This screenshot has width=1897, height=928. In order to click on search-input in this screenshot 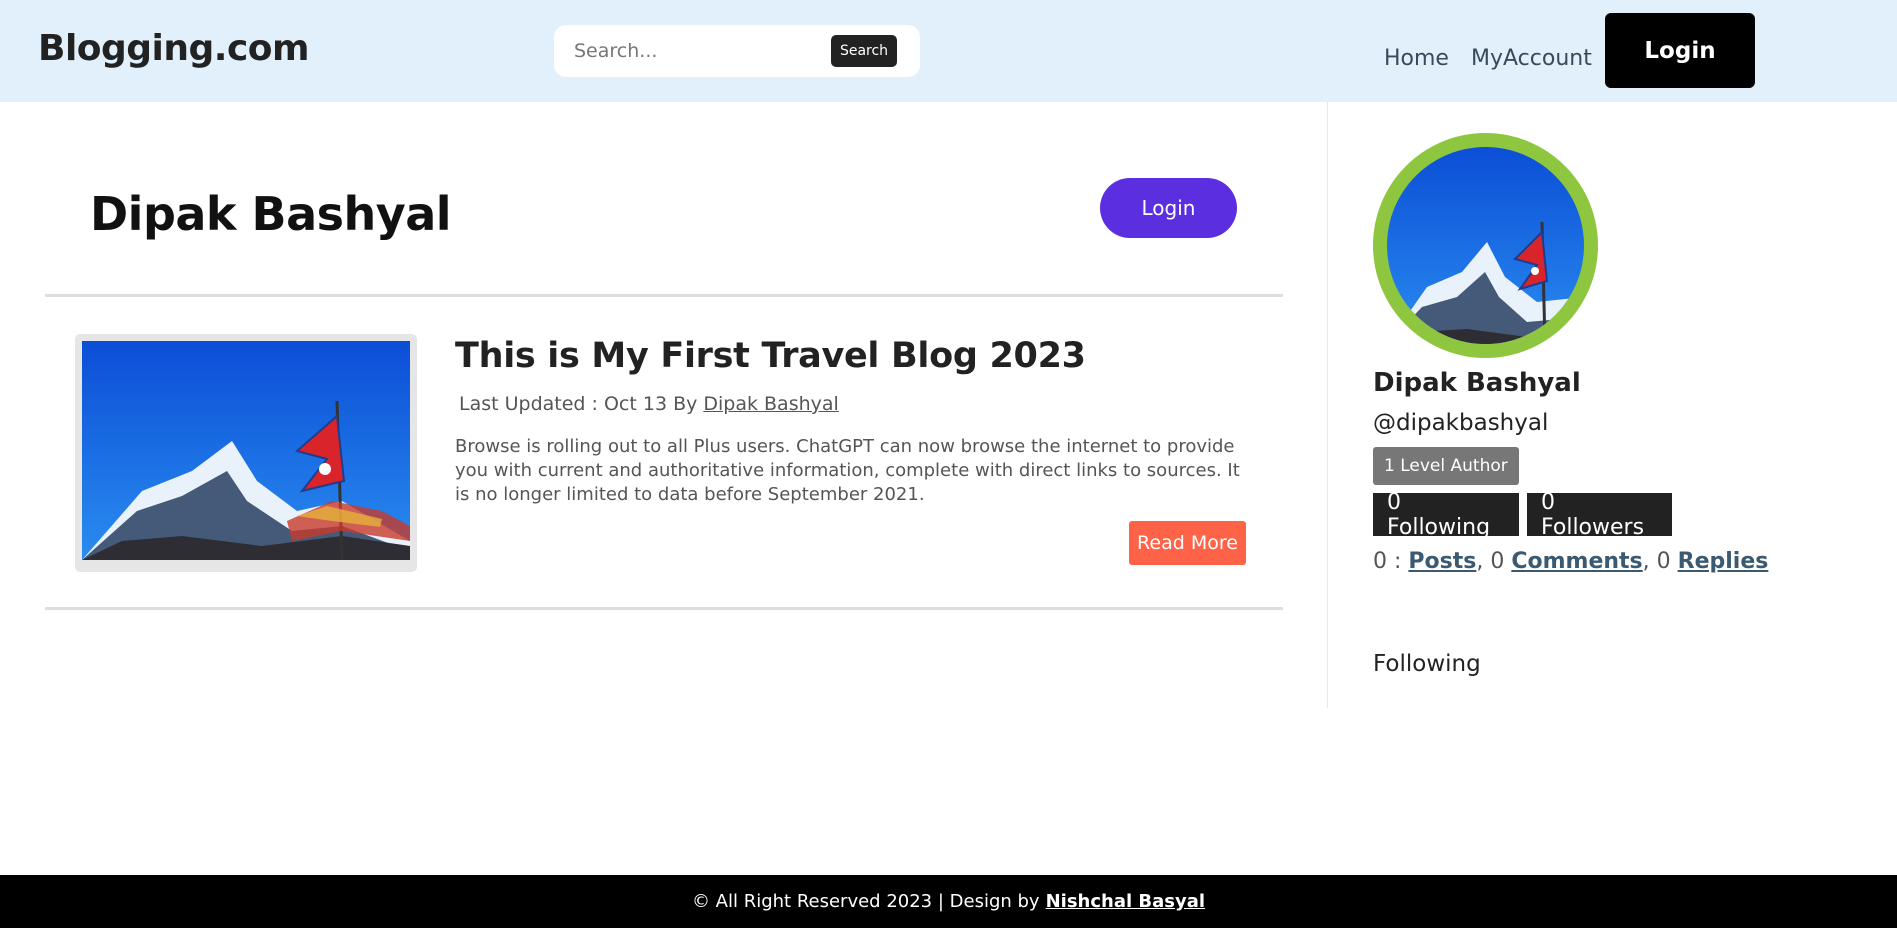, I will do `click(694, 51)`.